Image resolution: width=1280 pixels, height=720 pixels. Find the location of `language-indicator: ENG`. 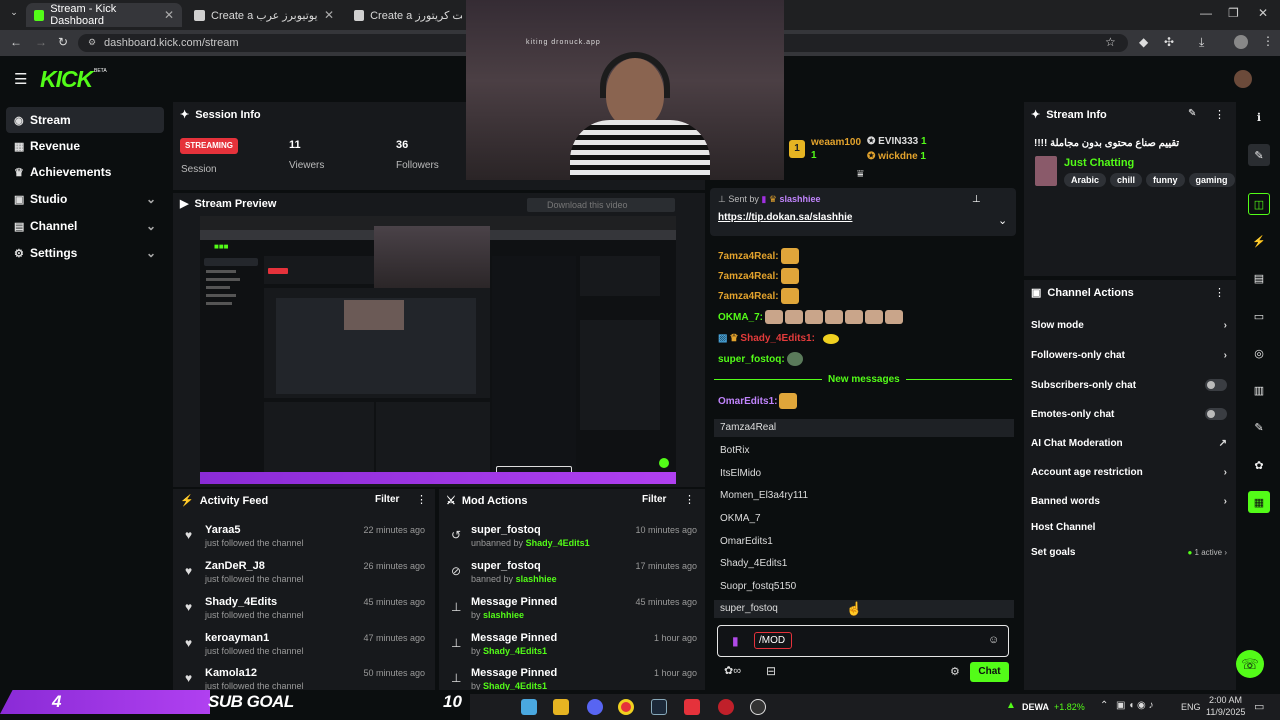

language-indicator: ENG is located at coordinates (1191, 707).